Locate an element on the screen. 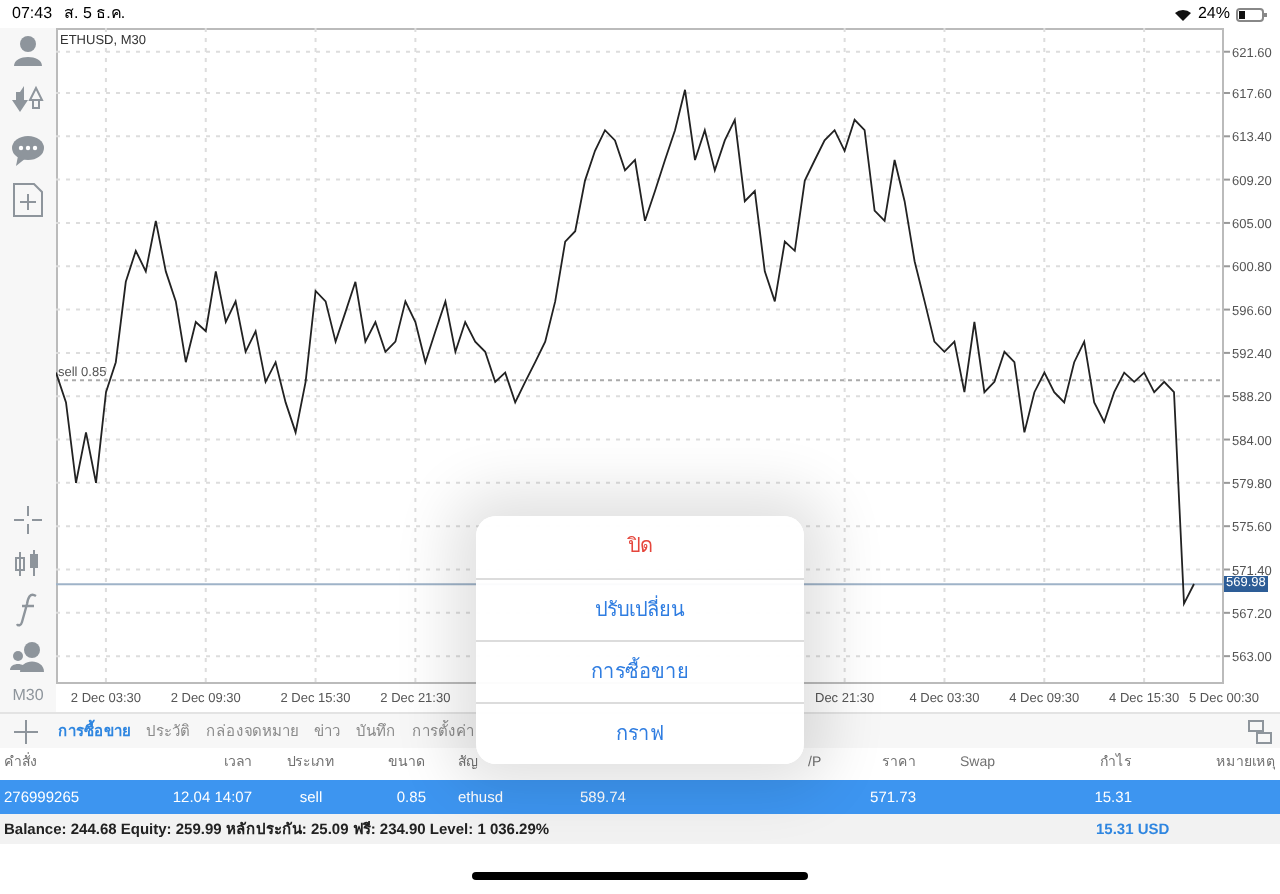  layout-icon is located at coordinates (1260, 731).